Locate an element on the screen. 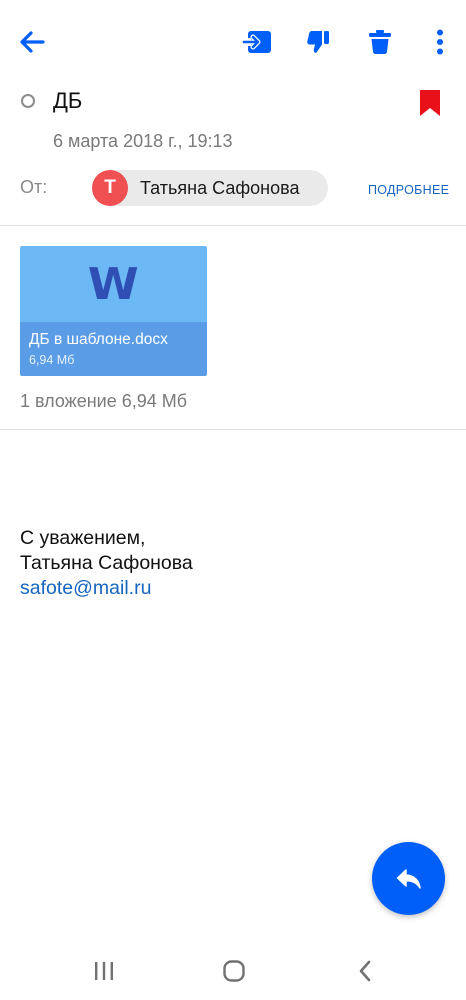 This screenshot has width=466, height=1000. attachment-info: ДБ в шаблоне.docx 6,94 Мб is located at coordinates (113, 349).